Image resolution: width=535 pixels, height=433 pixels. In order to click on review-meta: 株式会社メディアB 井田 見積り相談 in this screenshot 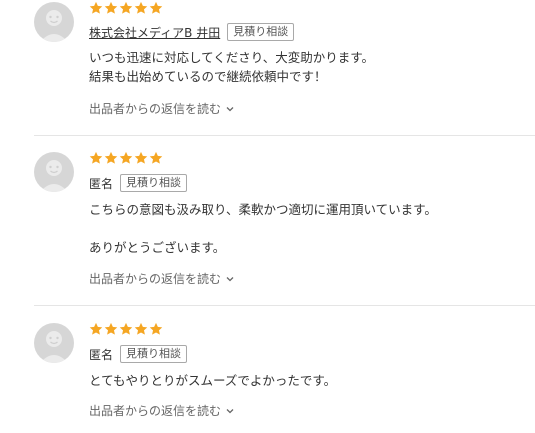, I will do `click(192, 32)`.